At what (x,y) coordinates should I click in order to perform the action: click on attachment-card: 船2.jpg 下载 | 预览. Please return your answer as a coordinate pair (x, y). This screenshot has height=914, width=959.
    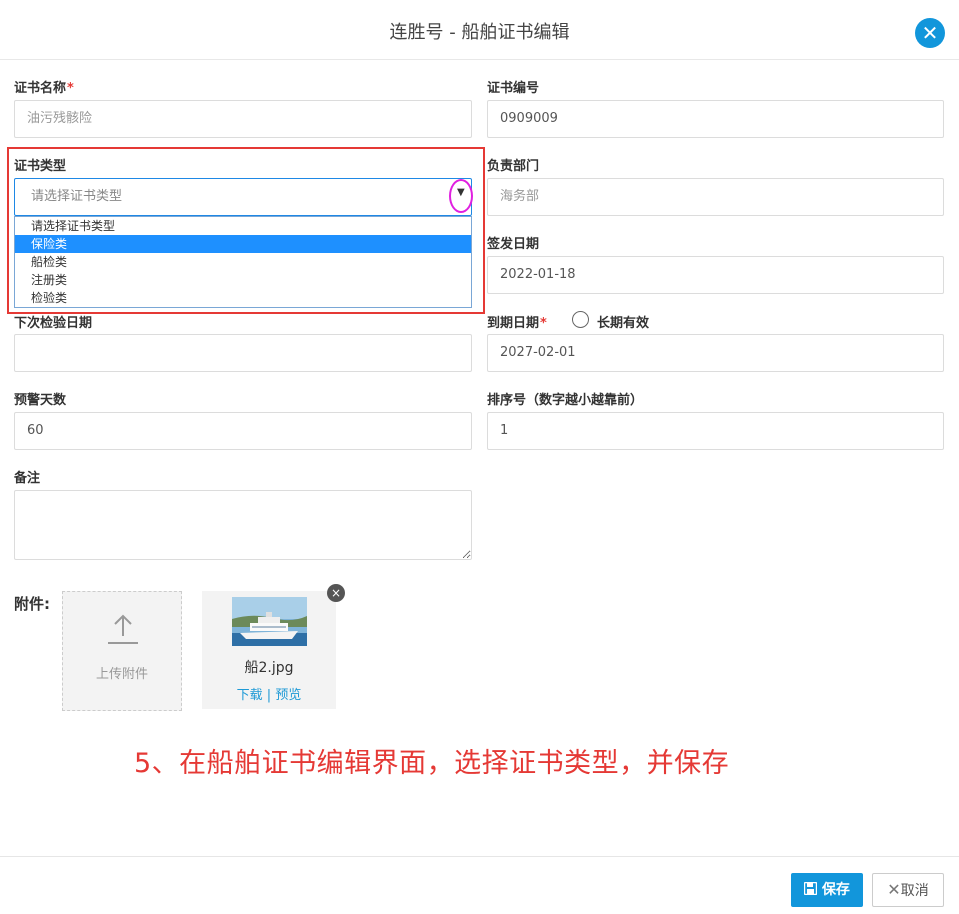
    Looking at the image, I should click on (269, 650).